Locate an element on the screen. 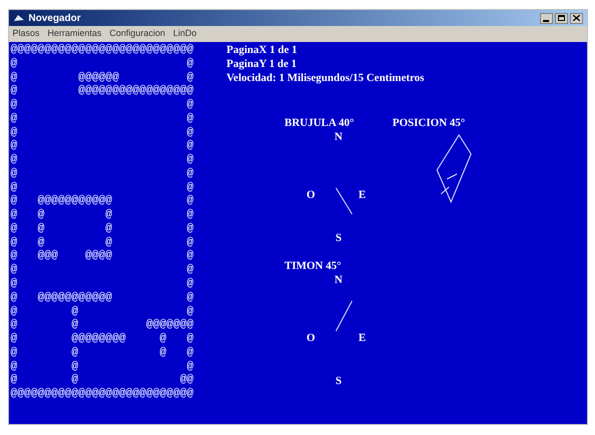 This screenshot has width=595, height=435. minimize-button is located at coordinates (546, 18).